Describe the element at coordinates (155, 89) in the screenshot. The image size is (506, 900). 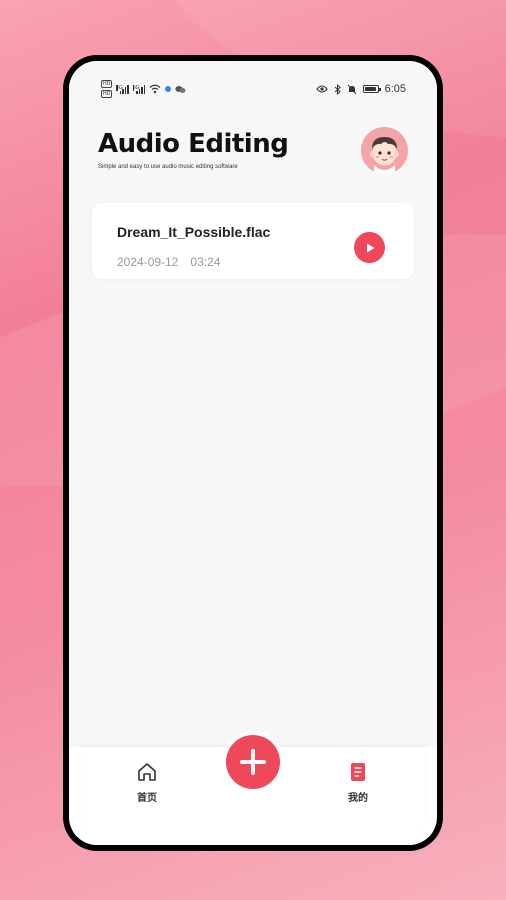
I see `wifi-icon` at that location.